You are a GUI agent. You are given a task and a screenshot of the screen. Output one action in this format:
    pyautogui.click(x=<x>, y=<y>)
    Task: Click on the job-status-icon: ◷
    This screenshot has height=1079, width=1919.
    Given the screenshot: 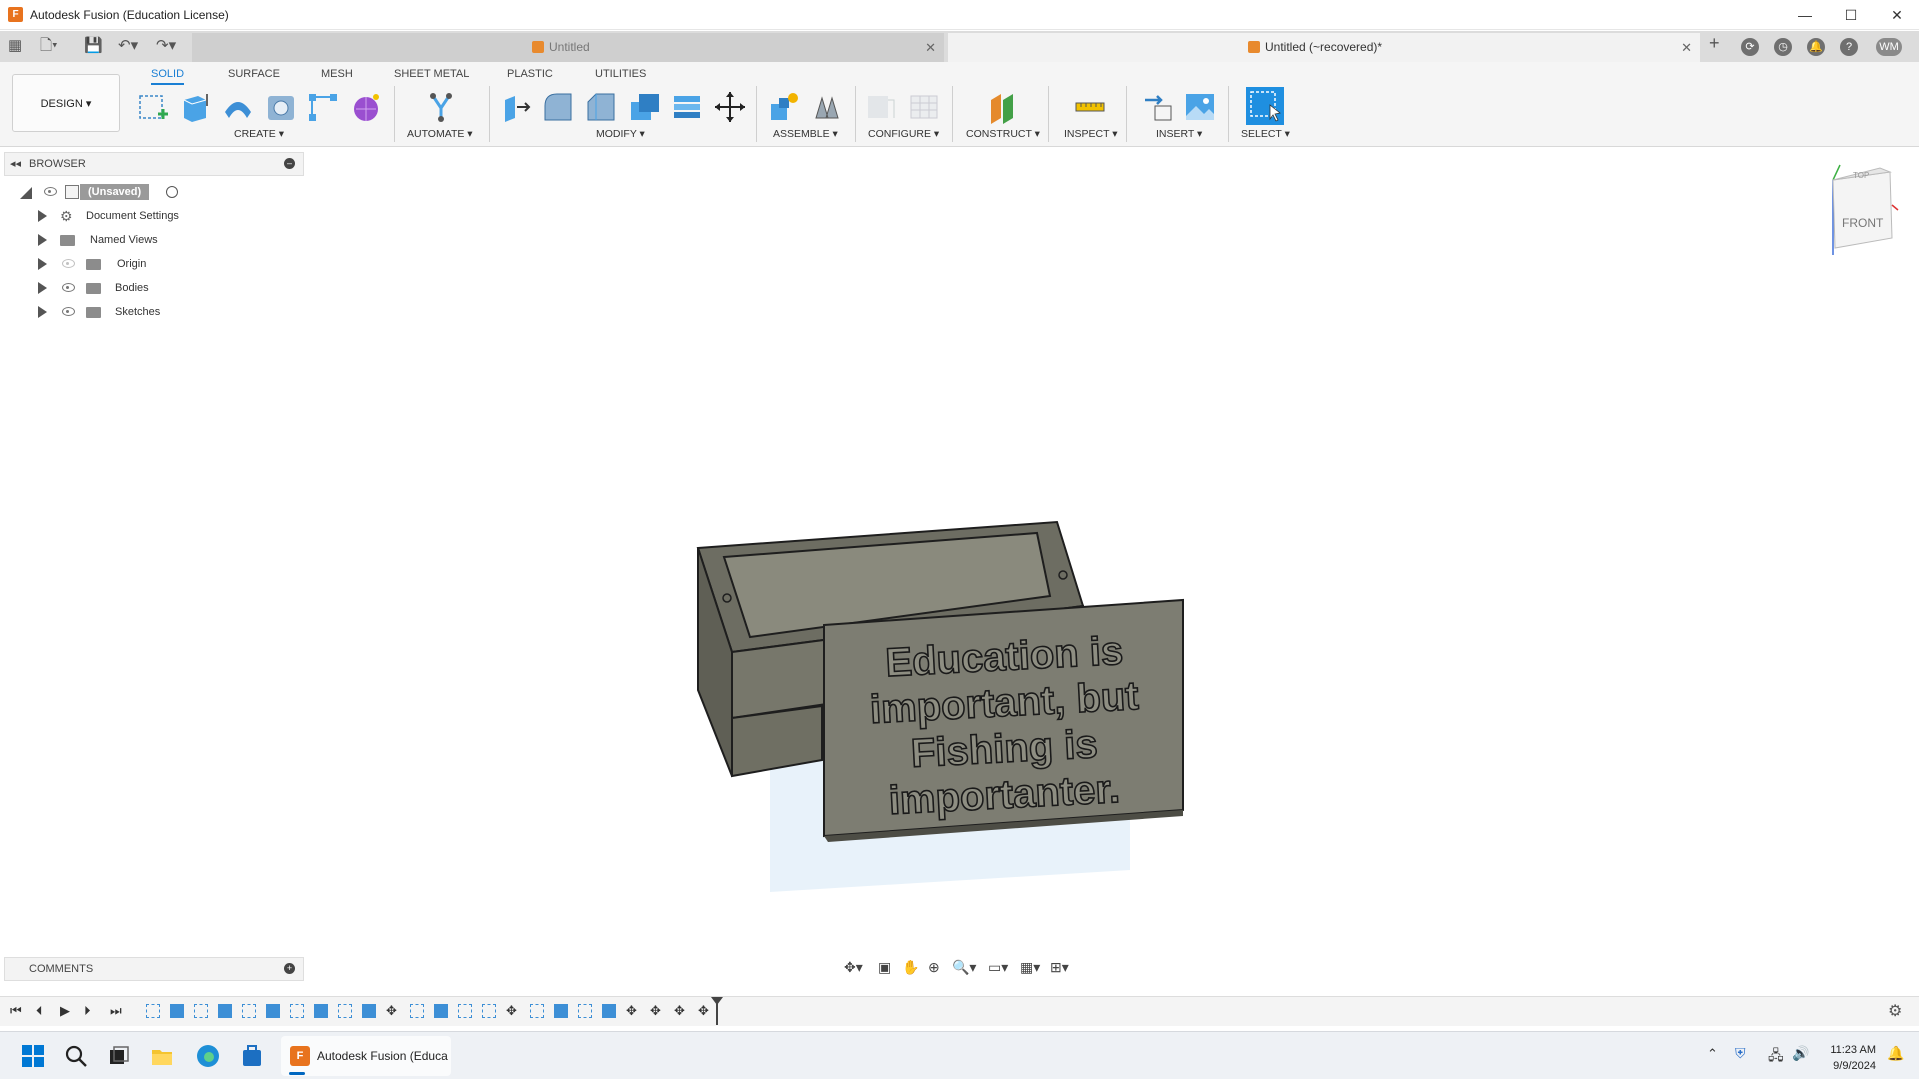 What is the action you would take?
    pyautogui.click(x=1783, y=47)
    